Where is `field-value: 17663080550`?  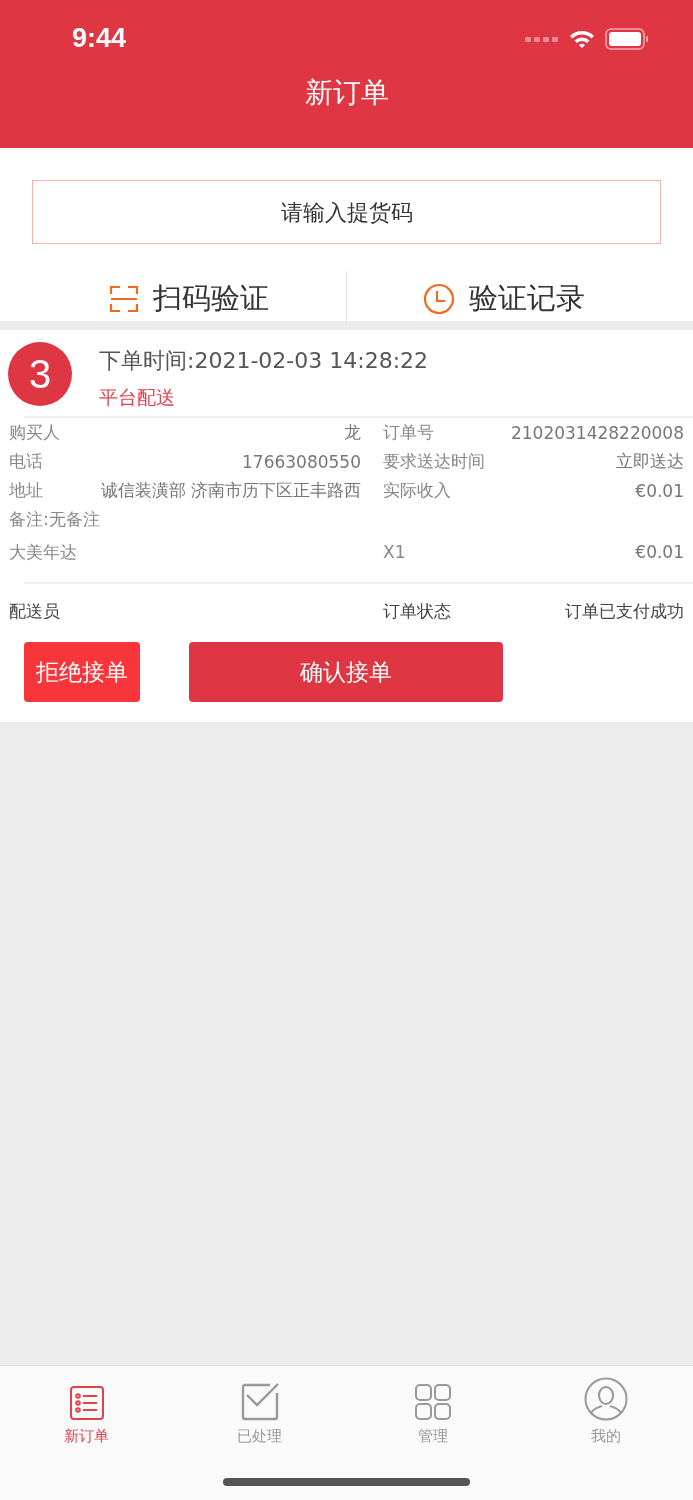 field-value: 17663080550 is located at coordinates (301, 461).